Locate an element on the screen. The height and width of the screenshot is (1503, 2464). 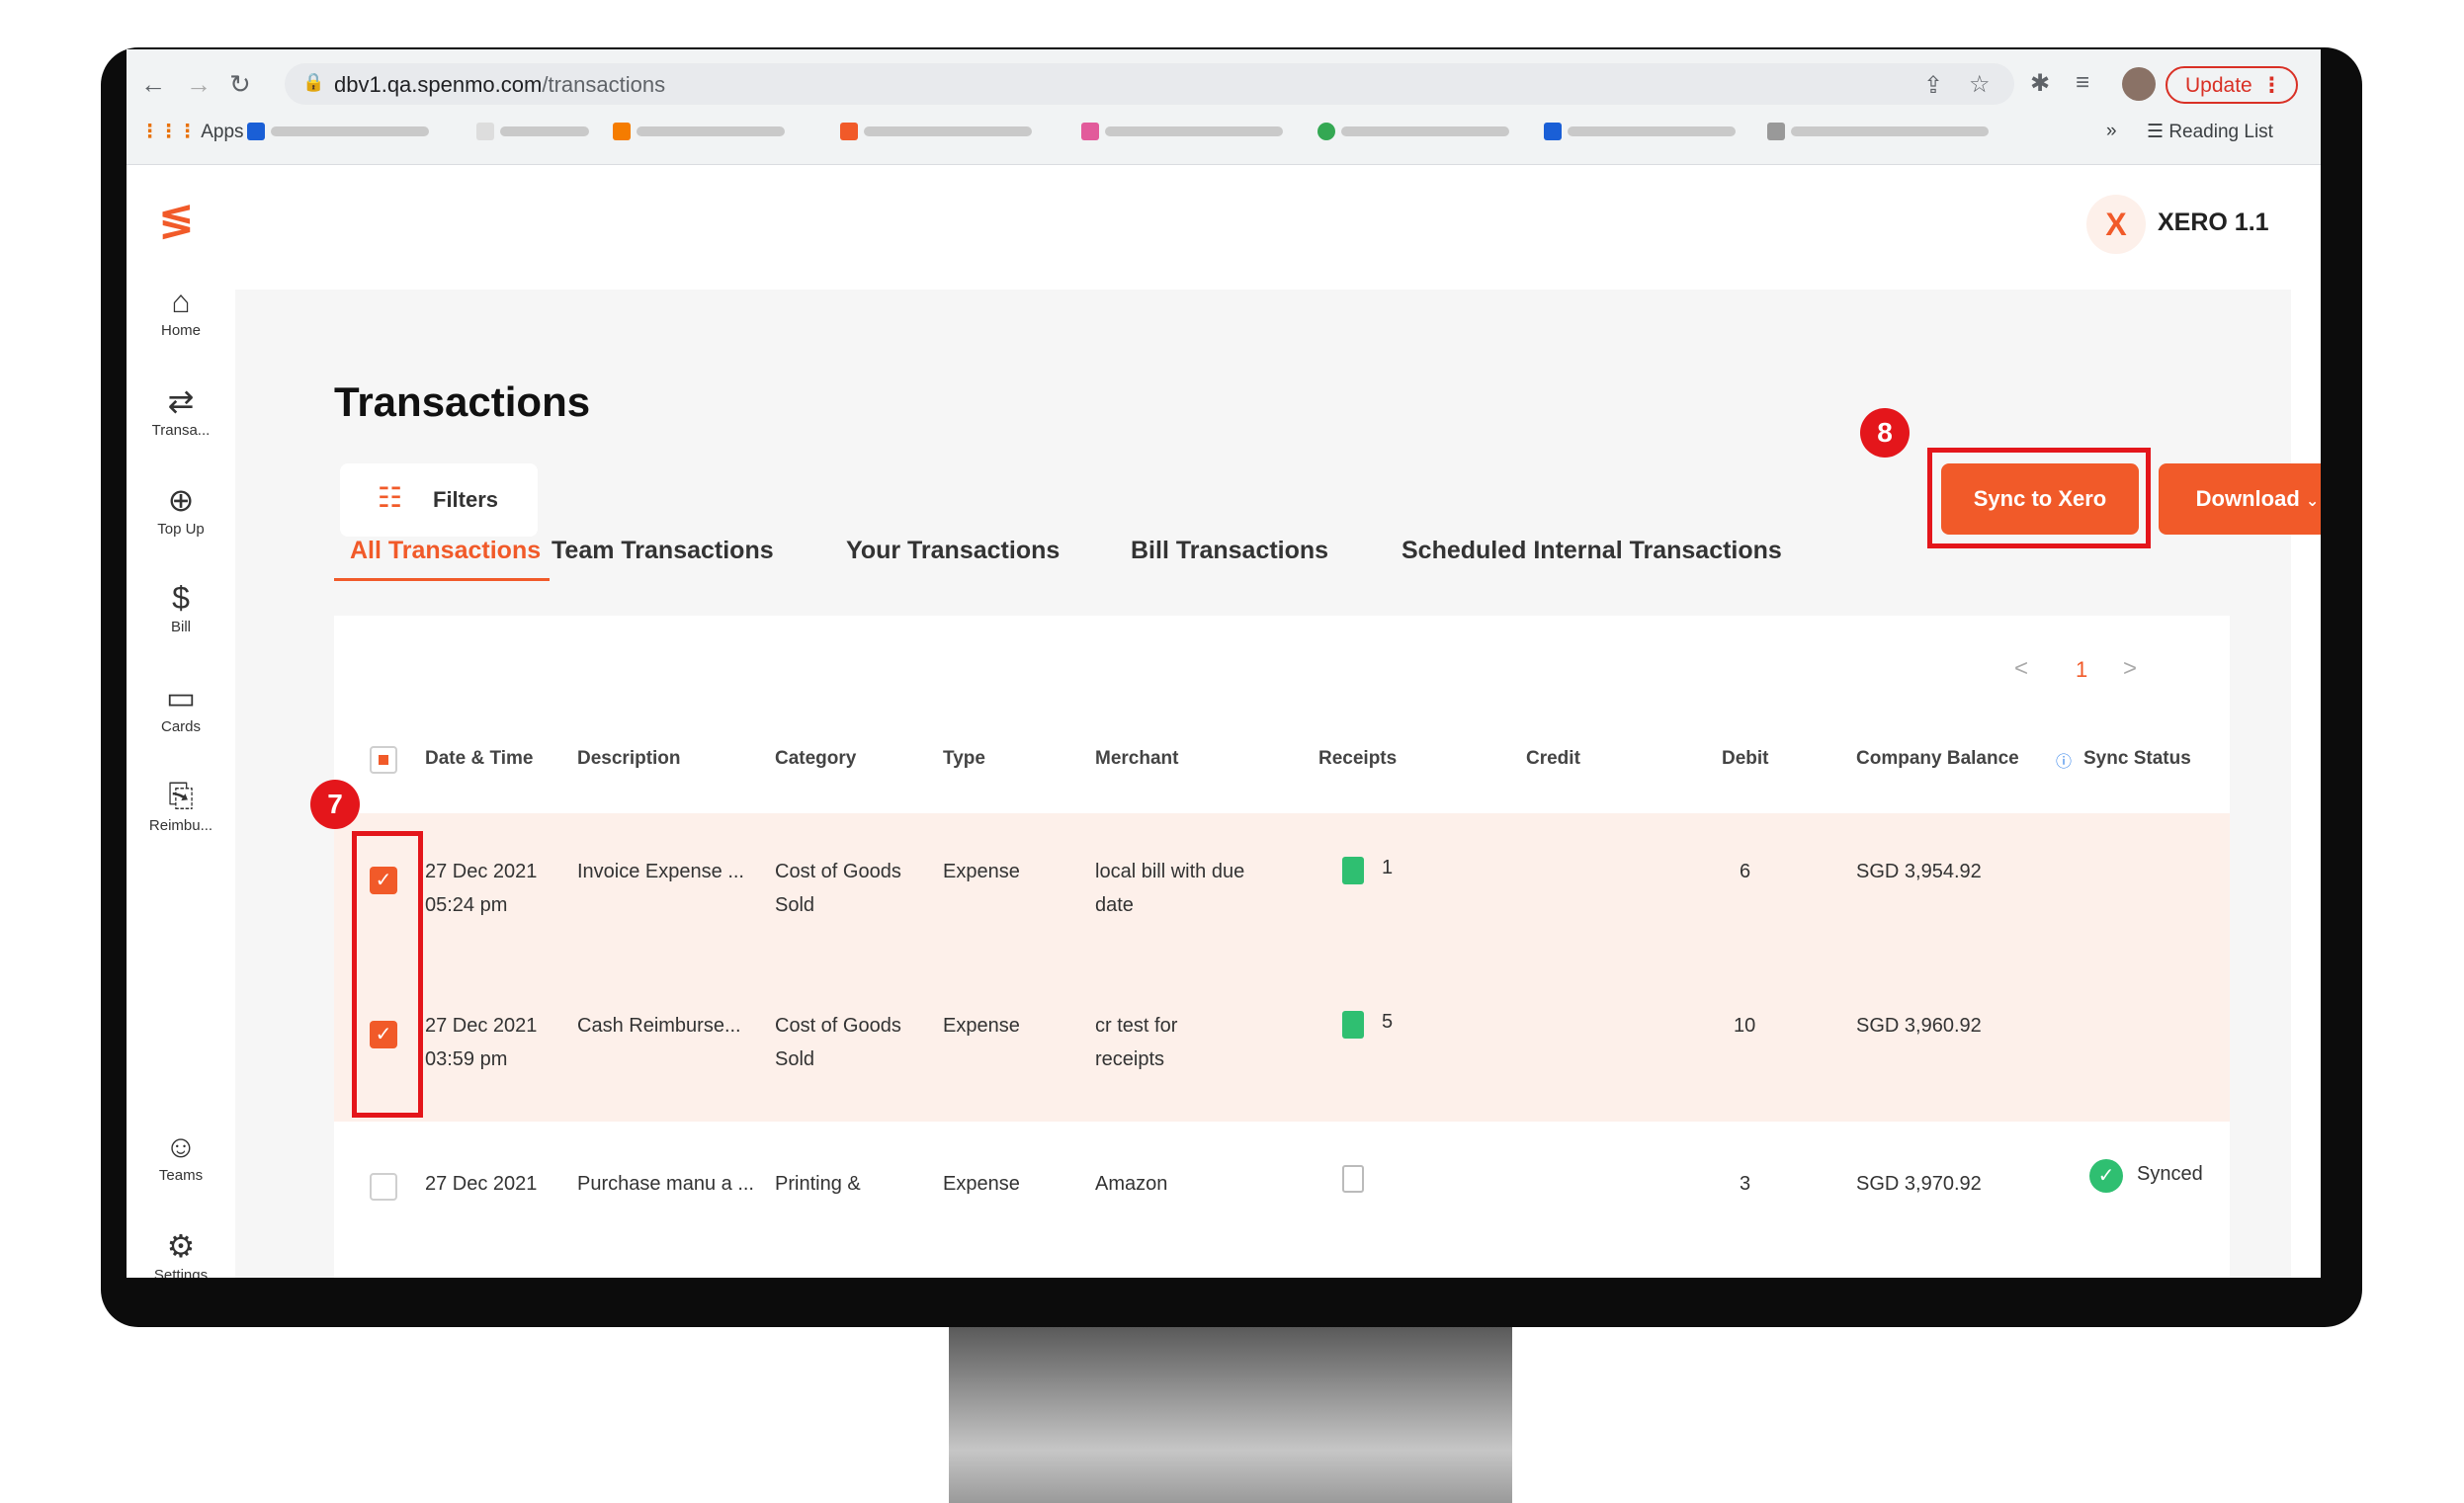
apps-label: Apps is located at coordinates (222, 132).